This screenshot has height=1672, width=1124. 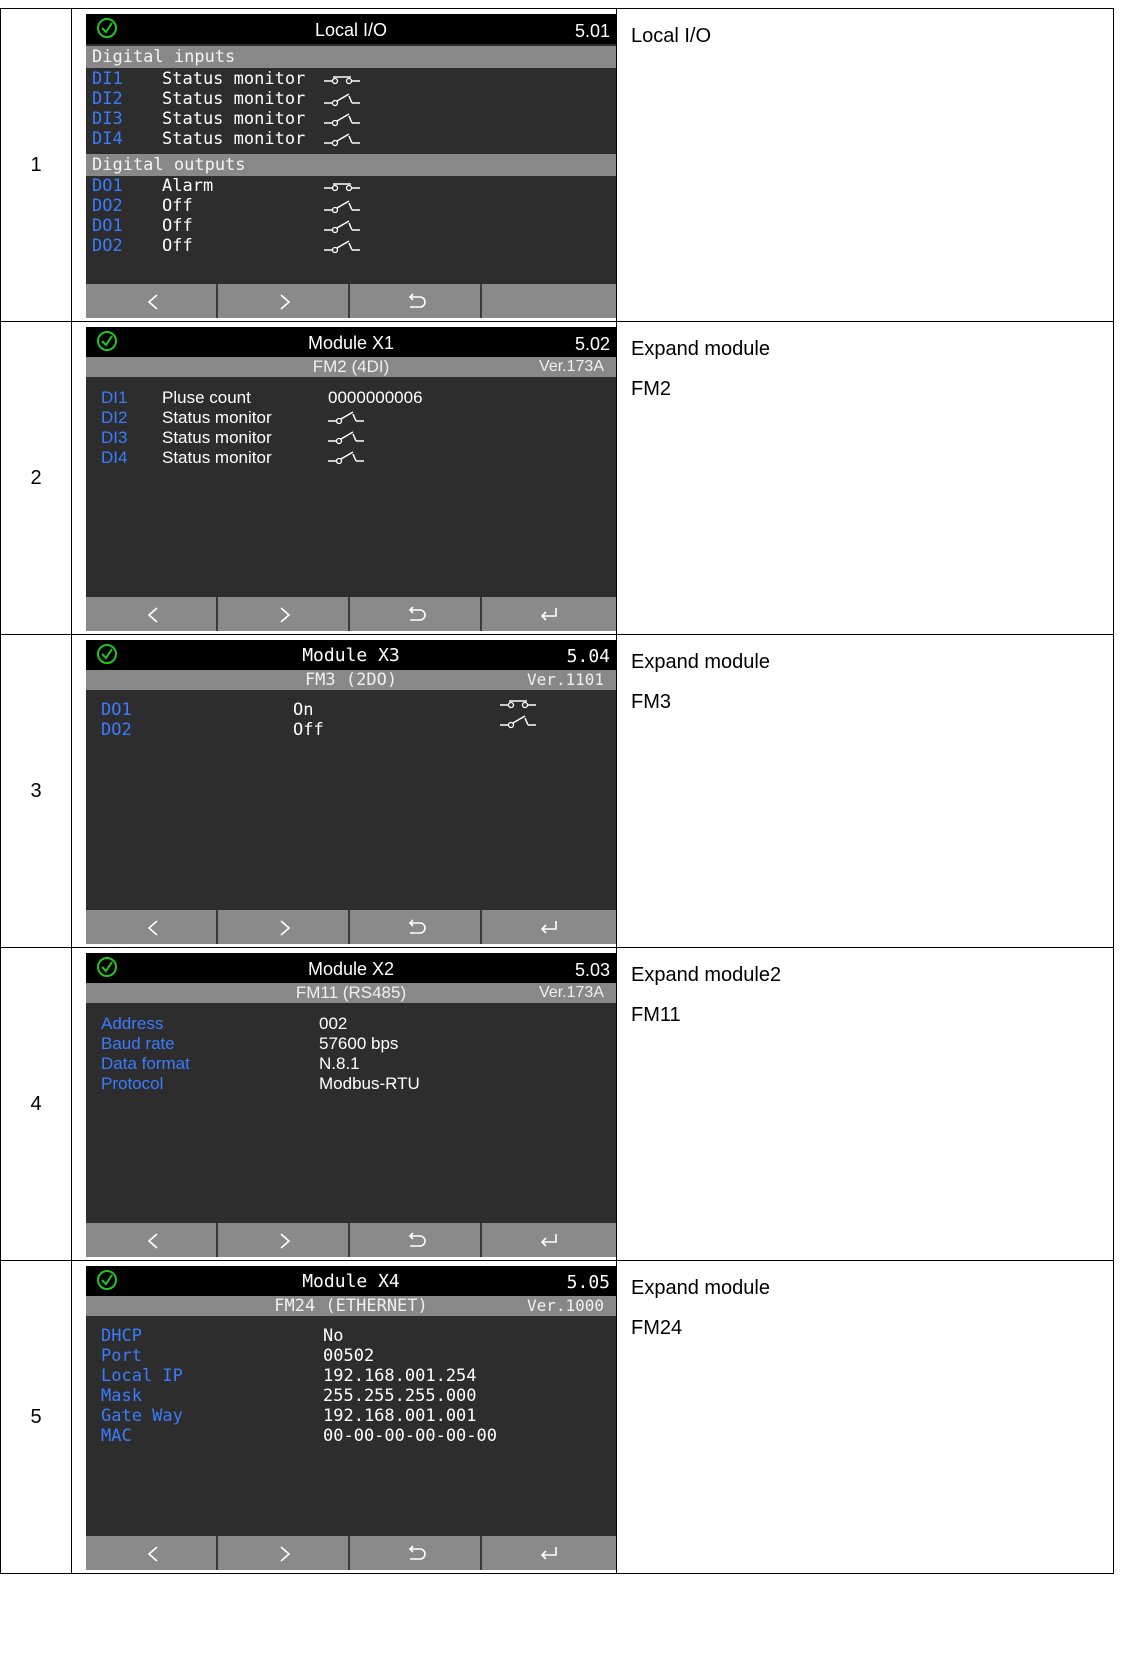 What do you see at coordinates (865, 1417) in the screenshot?
I see `description-cell: Expand module FM24` at bounding box center [865, 1417].